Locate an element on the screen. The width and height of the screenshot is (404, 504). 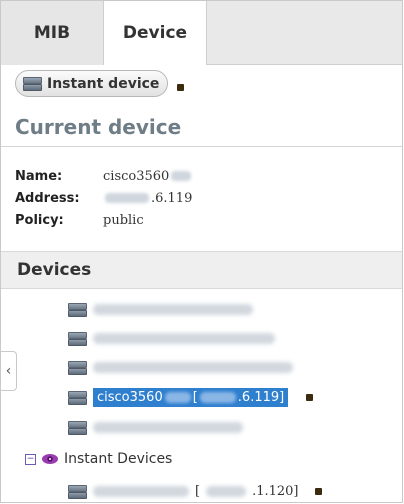
devices-header: Devices is located at coordinates (201, 270).